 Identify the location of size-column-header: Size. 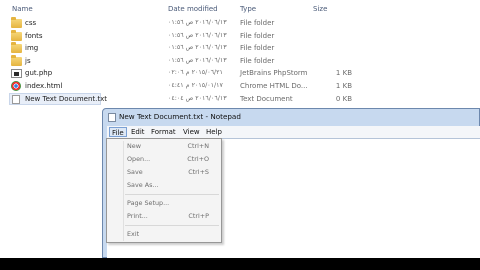
(320, 9).